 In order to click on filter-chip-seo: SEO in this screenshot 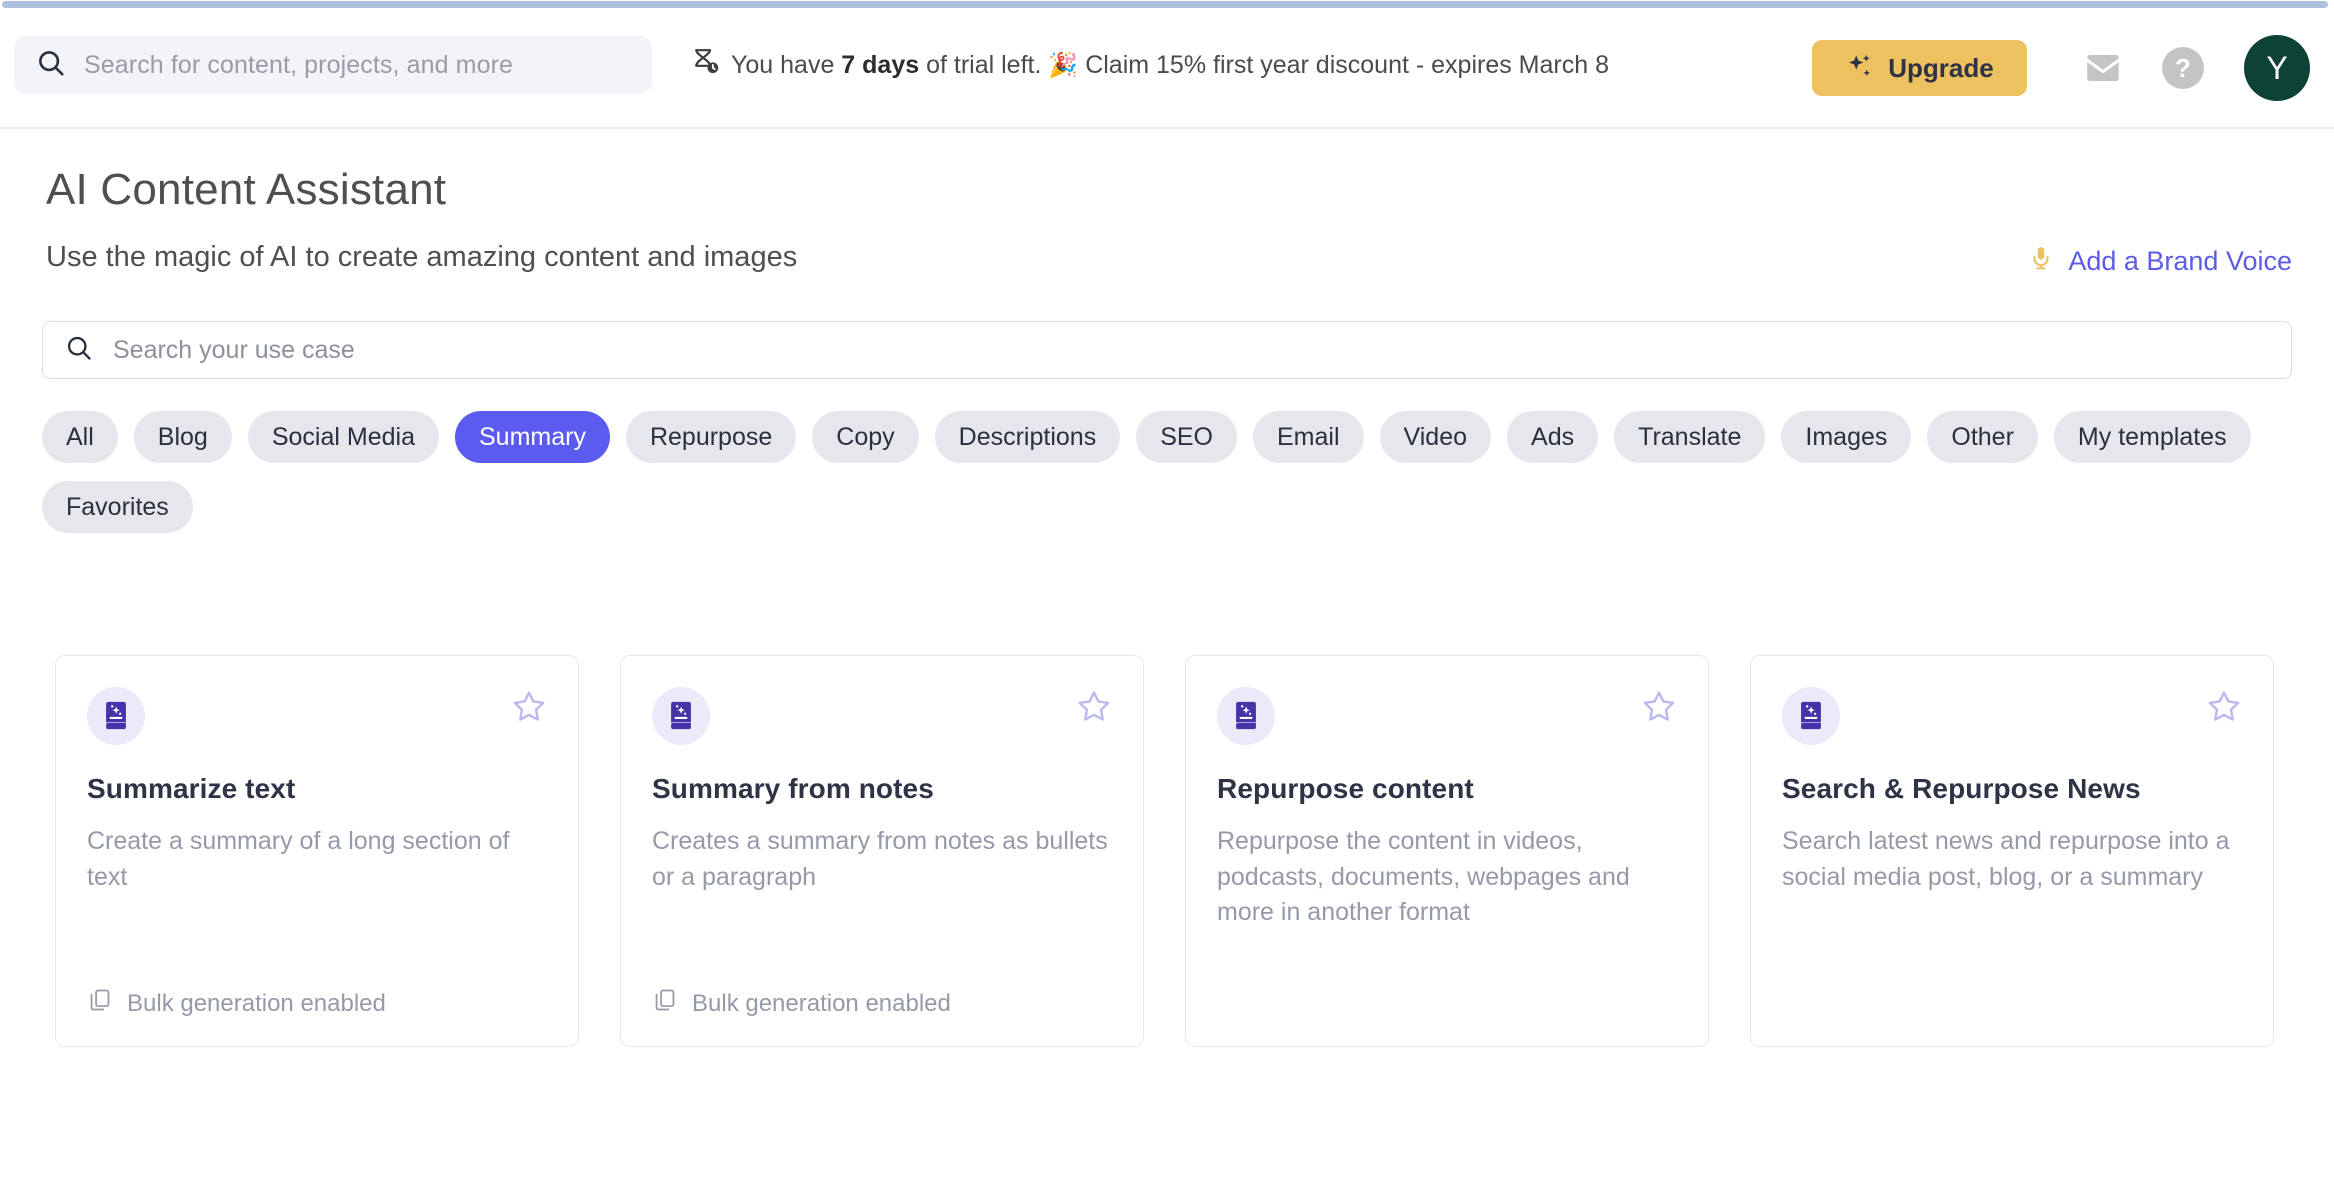, I will do `click(1186, 437)`.